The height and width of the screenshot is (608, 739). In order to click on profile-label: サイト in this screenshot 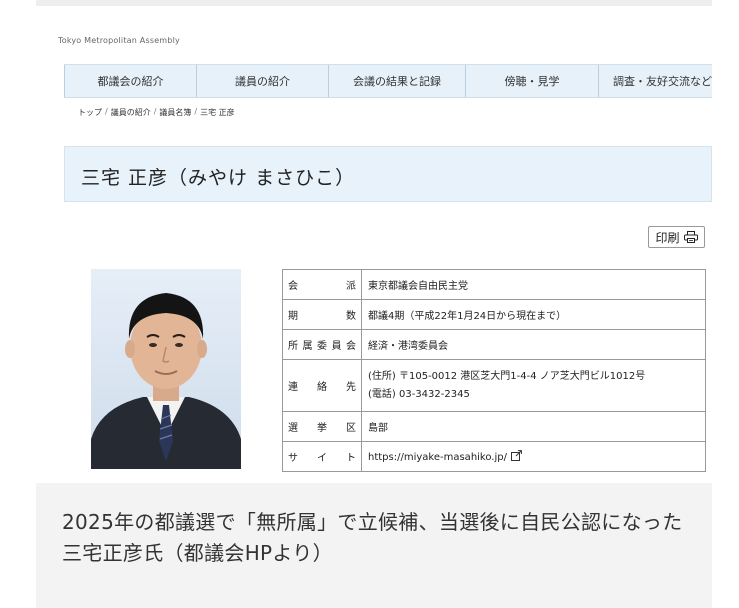, I will do `click(322, 456)`.